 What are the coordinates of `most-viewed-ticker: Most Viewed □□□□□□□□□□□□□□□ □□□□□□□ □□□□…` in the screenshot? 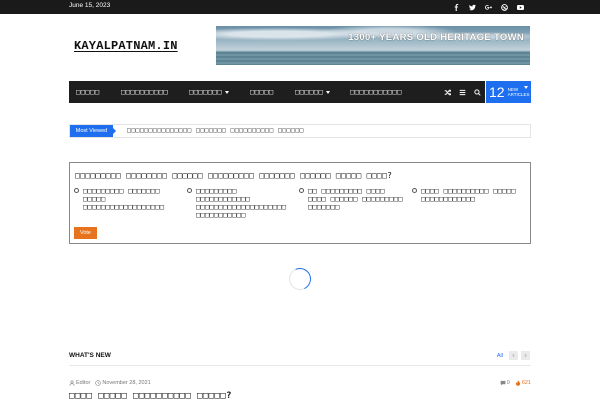 It's located at (300, 131).